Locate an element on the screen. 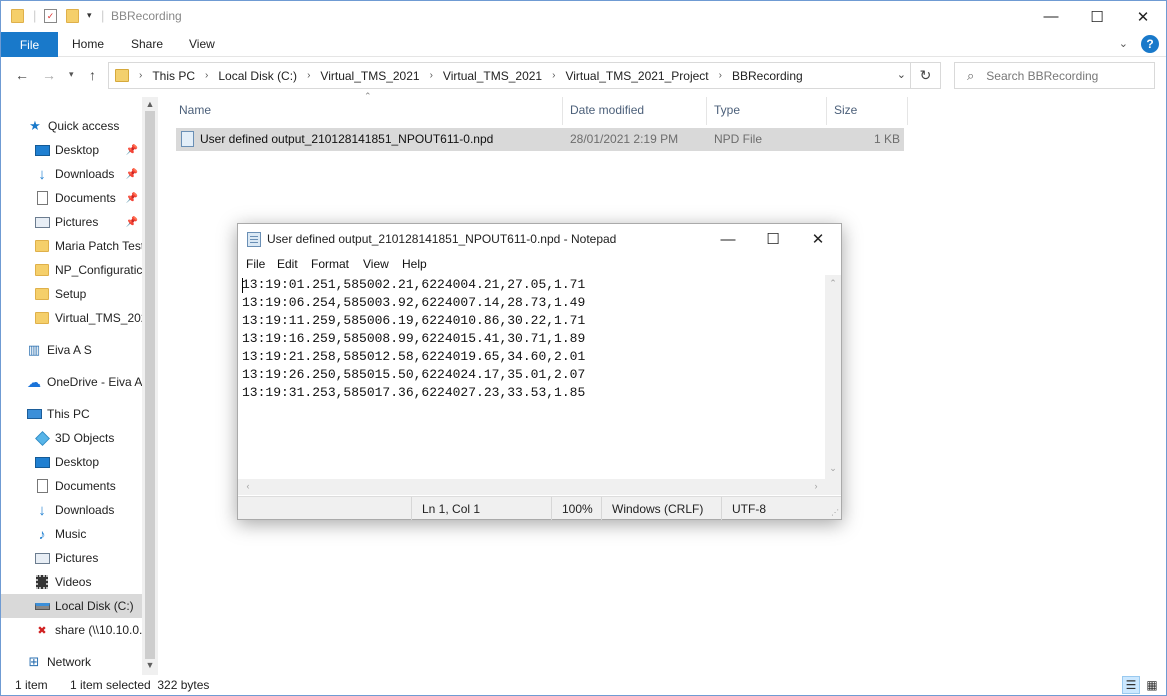 This screenshot has height=696, width=1167. cube-icon is located at coordinates (42, 438).